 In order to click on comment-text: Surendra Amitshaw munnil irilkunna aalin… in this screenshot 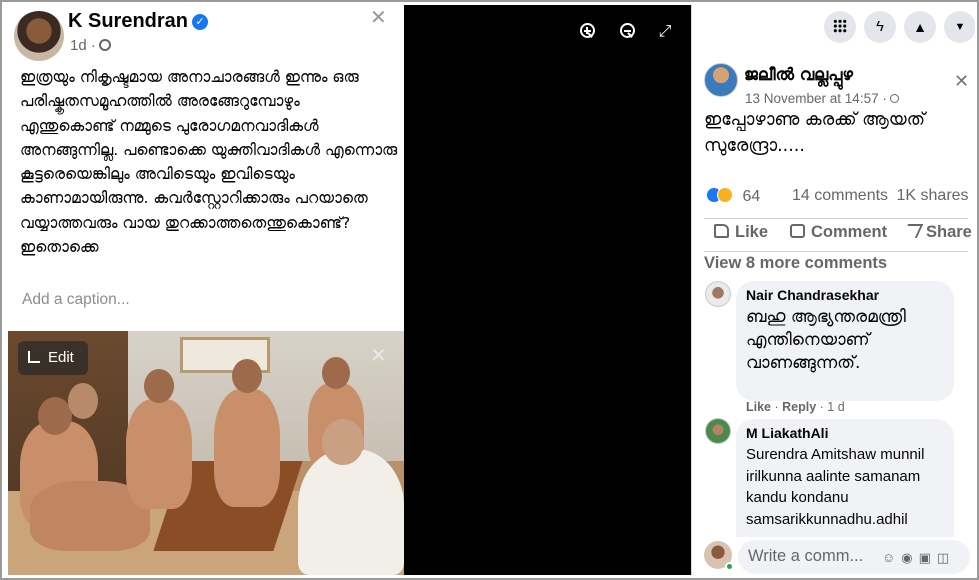, I will do `click(835, 487)`.